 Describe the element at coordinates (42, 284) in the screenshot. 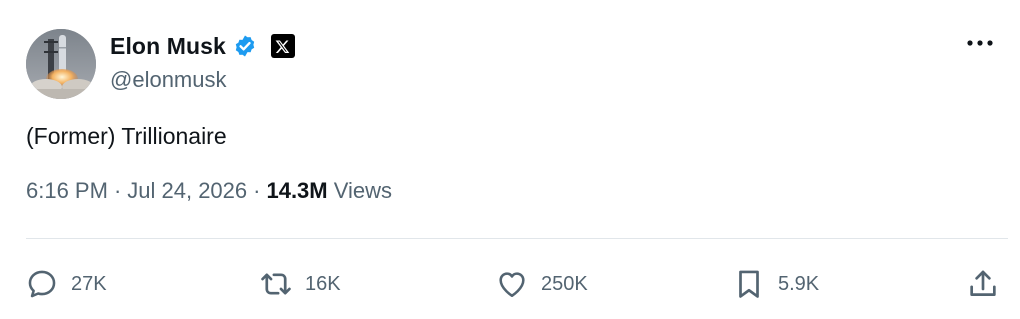

I see `reply-icon` at that location.